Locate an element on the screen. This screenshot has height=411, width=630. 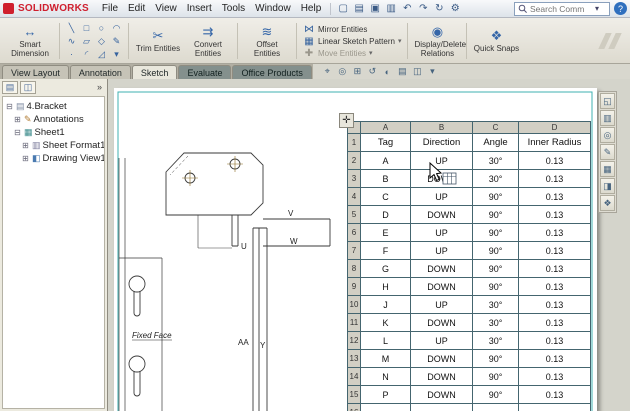
more-sketch-icon: ▾ is located at coordinates (116, 54).